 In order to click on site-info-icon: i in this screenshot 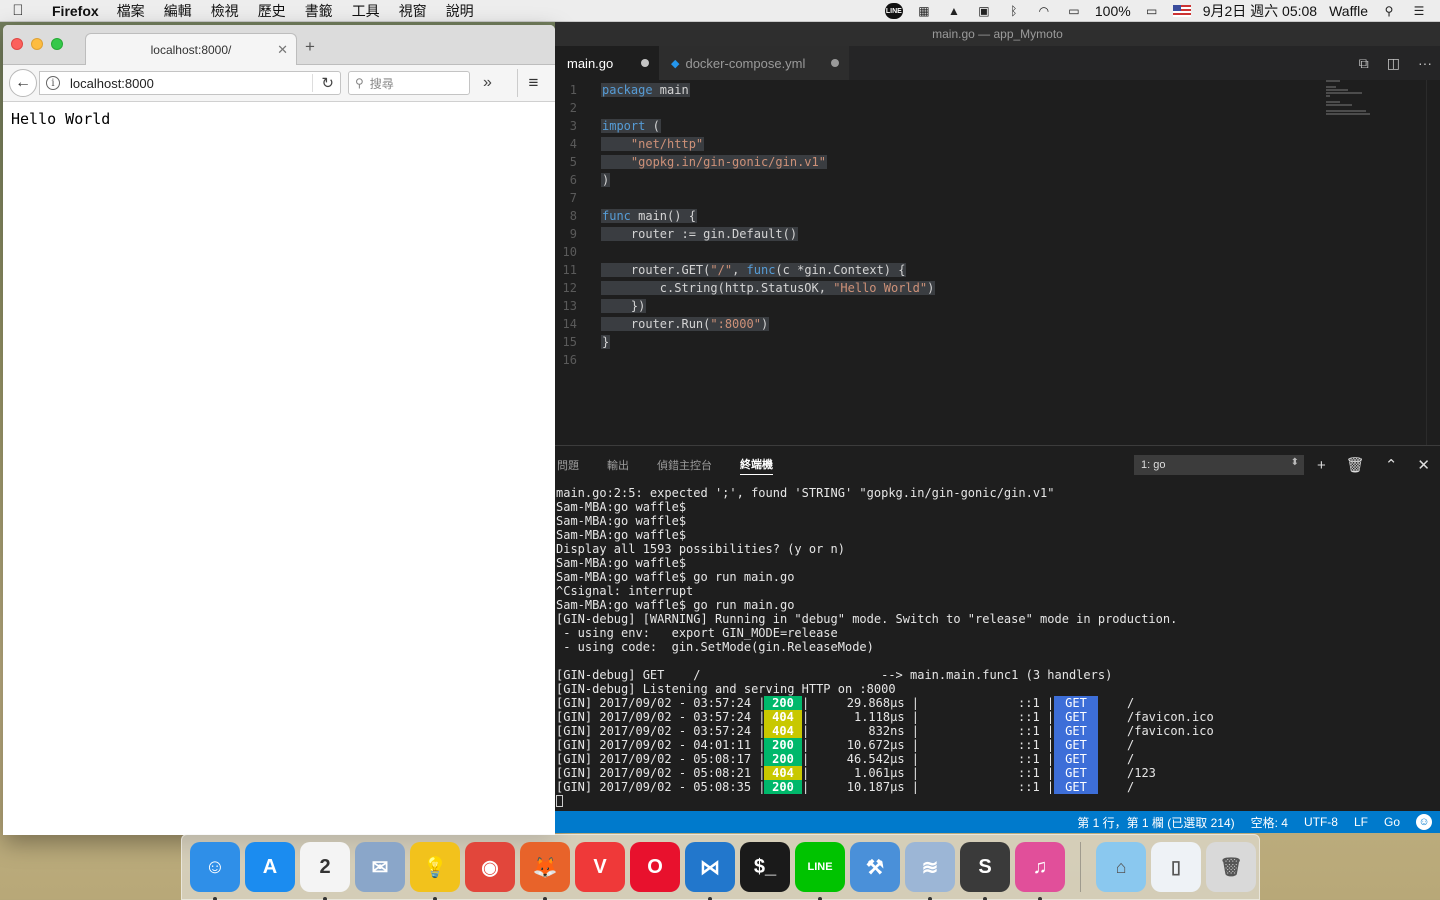, I will do `click(53, 83)`.